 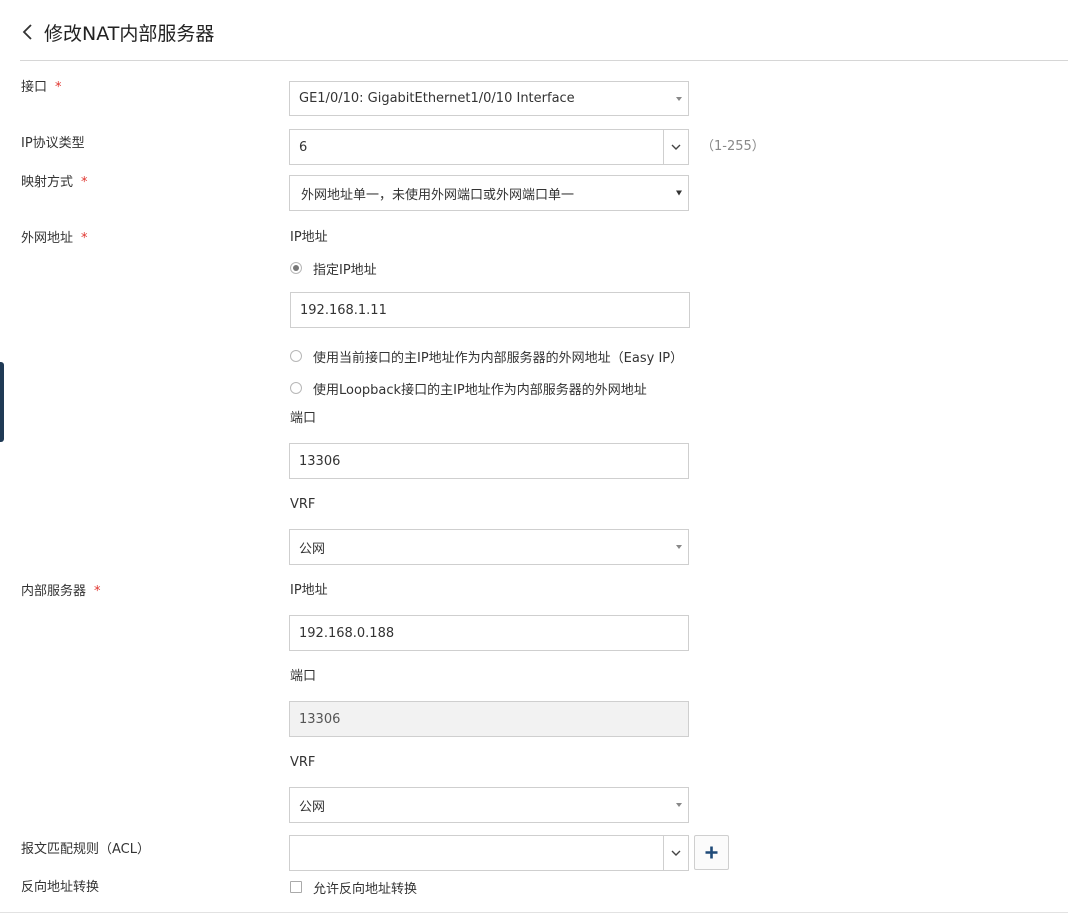 What do you see at coordinates (489, 147) in the screenshot?
I see `ip-protocol-combobox: 6` at bounding box center [489, 147].